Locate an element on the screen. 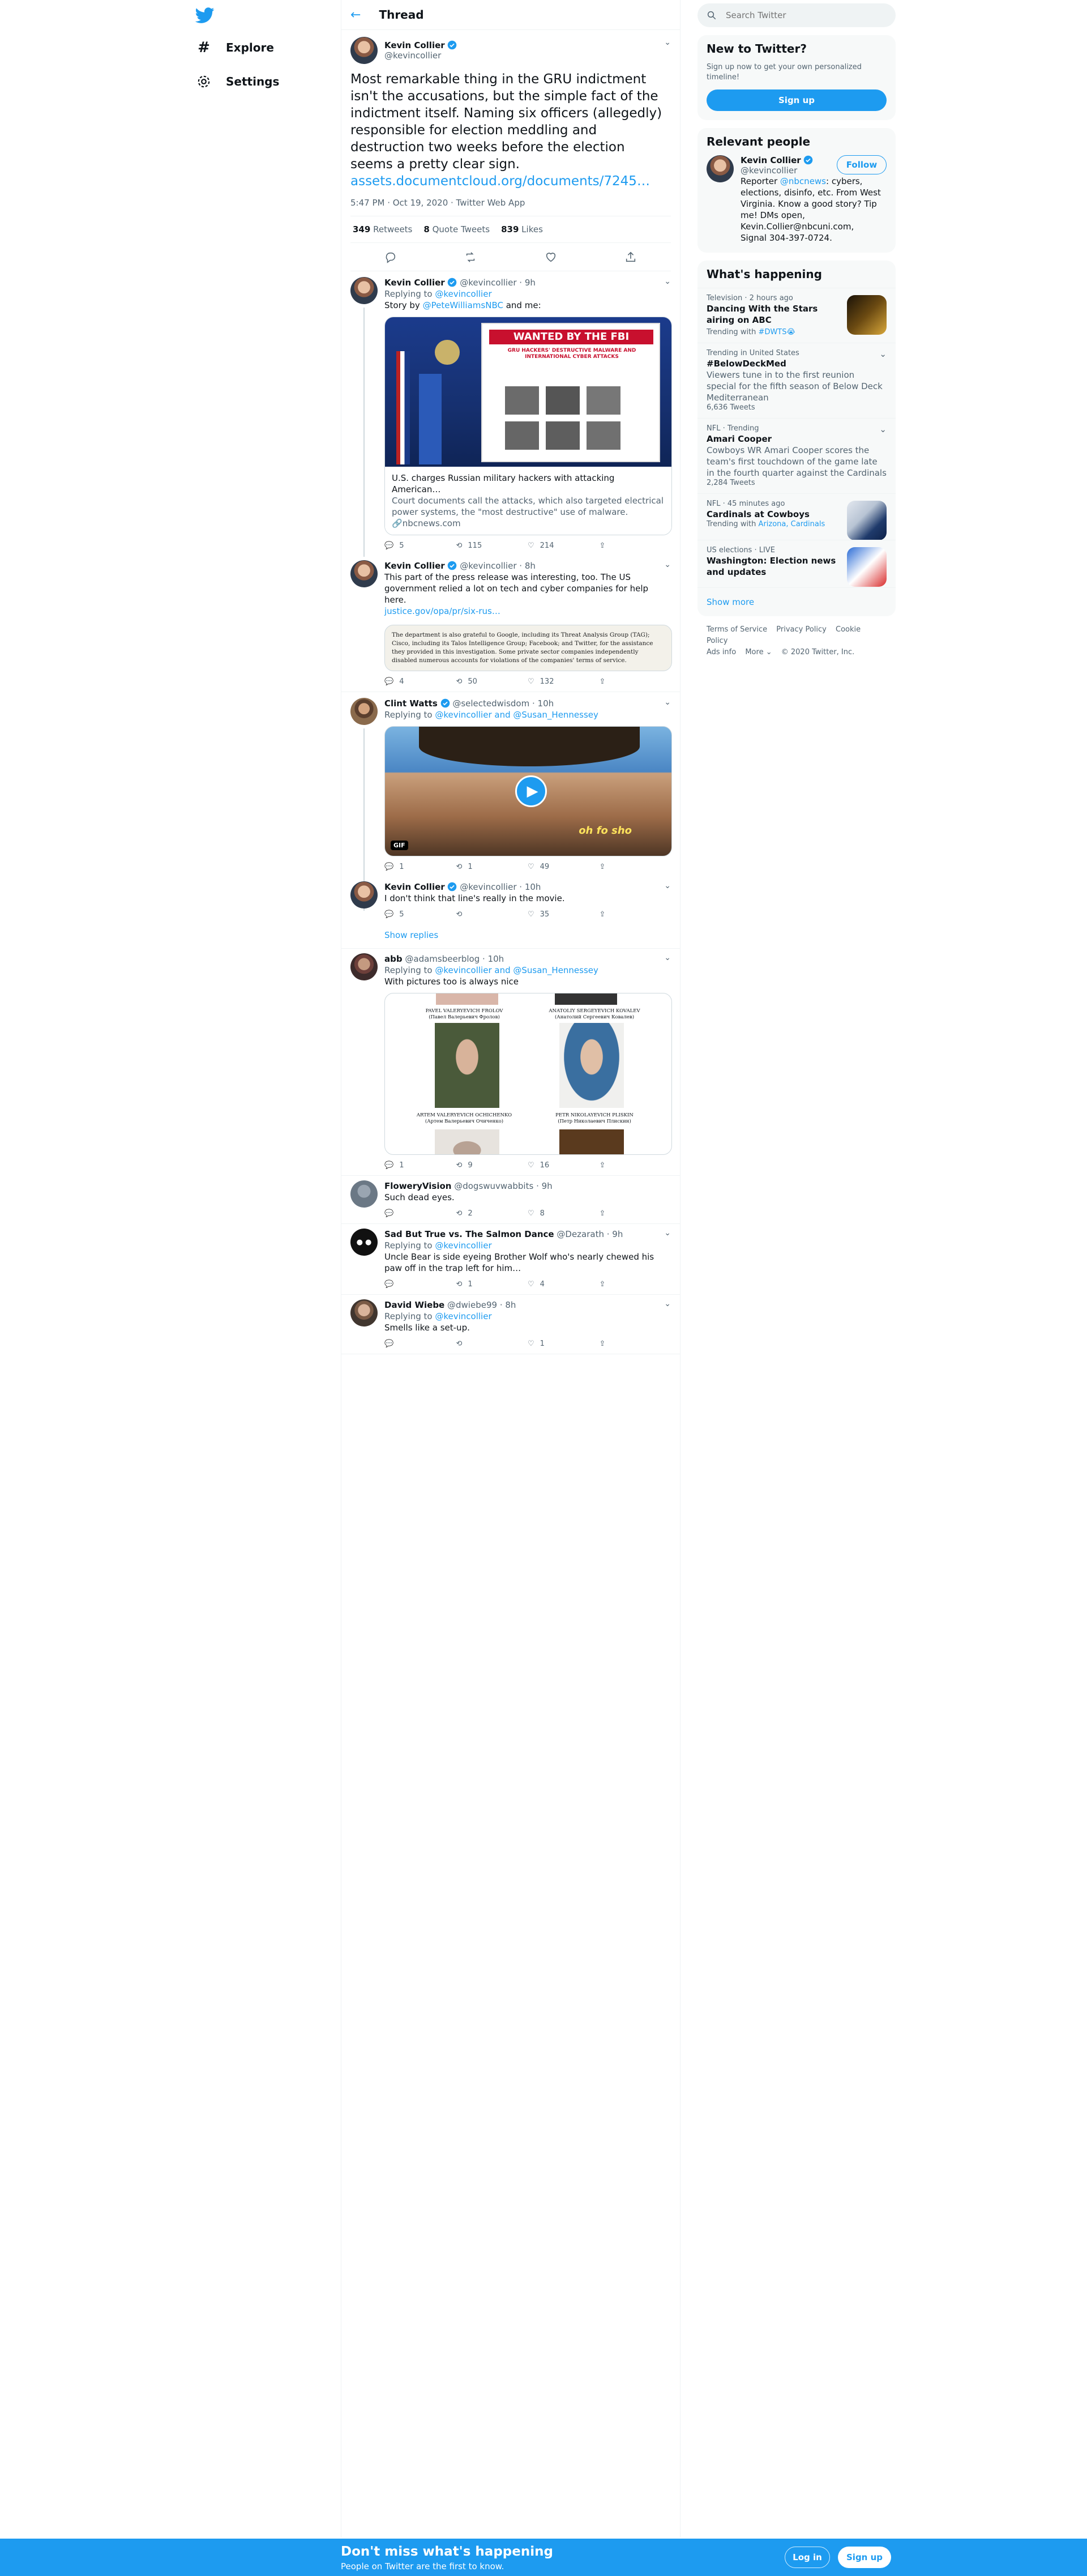 Image resolution: width=1087 pixels, height=2576 pixels. play-button: ▶ is located at coordinates (531, 791).